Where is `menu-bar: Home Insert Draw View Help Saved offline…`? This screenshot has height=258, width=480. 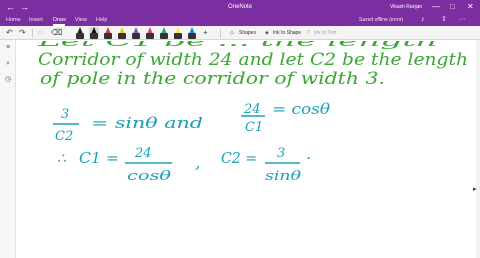 menu-bar: Home Insert Draw View Help Saved offline… is located at coordinates (240, 20).